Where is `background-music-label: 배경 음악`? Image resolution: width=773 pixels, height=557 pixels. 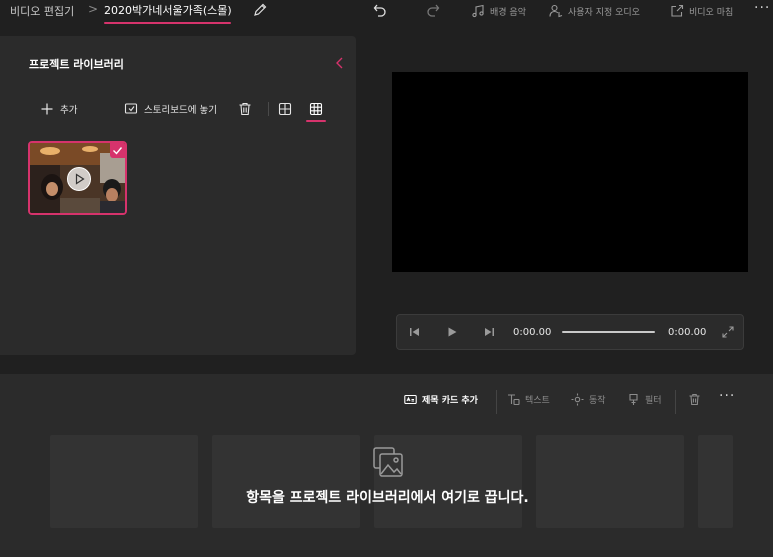 background-music-label: 배경 음악 is located at coordinates (508, 12).